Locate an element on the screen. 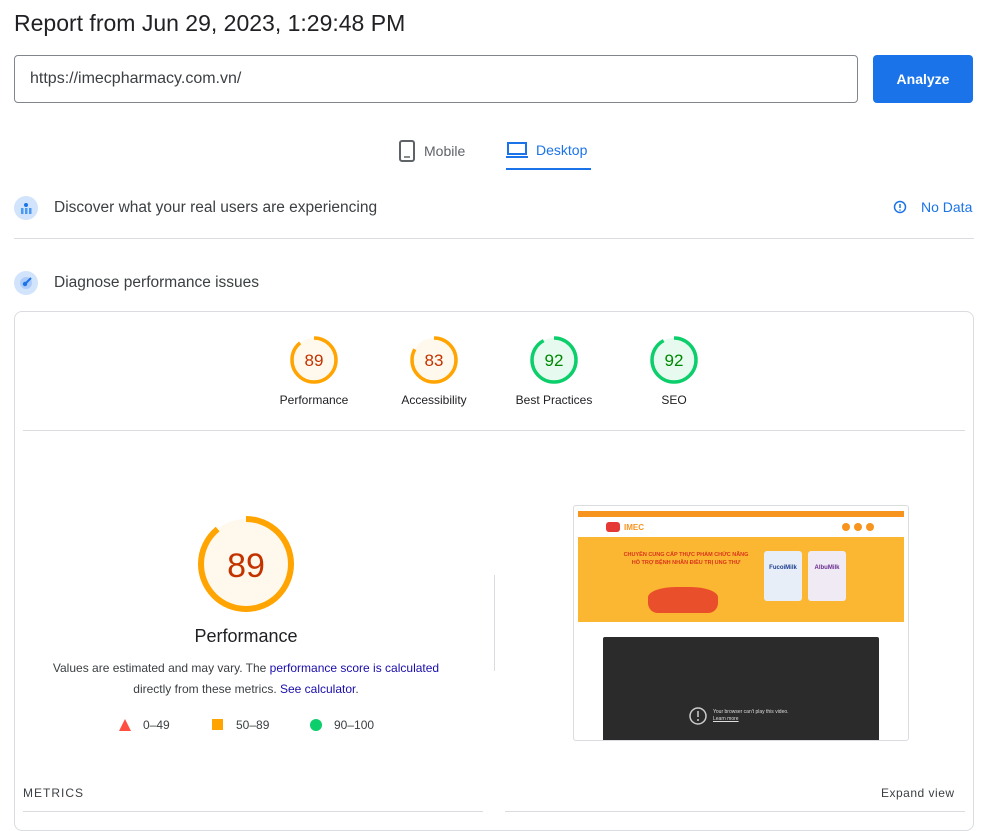 The image size is (991, 831). triangle-icon is located at coordinates (125, 725).